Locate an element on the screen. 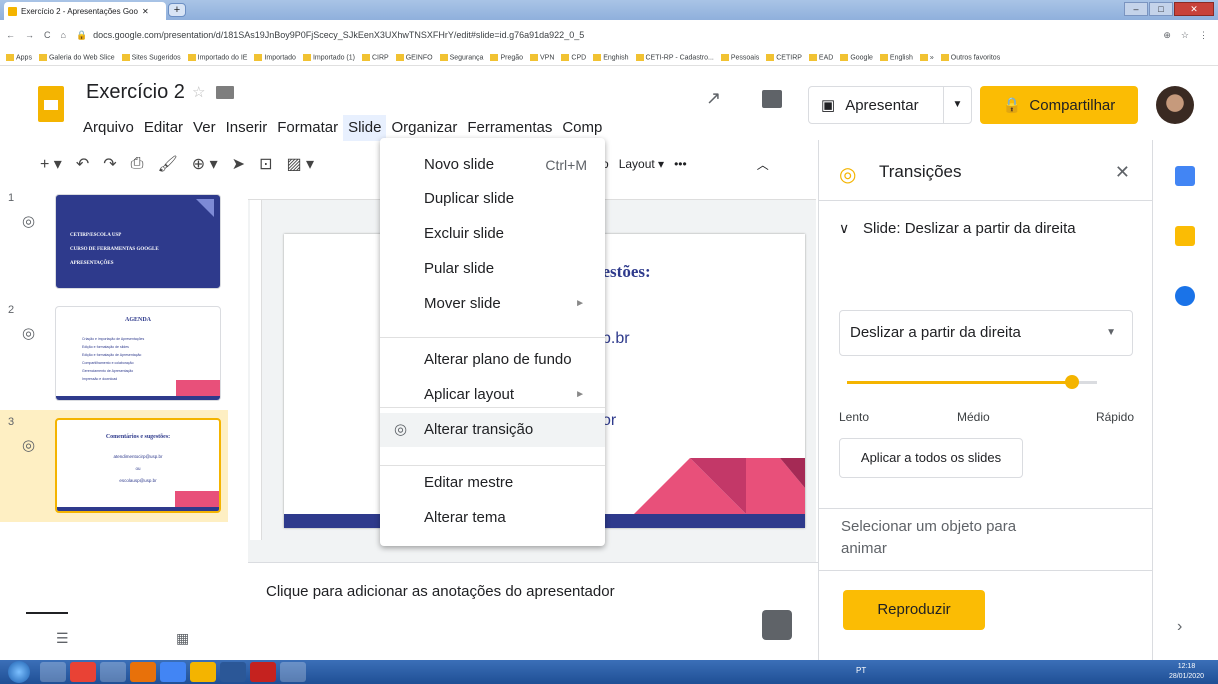  bookmark-item: Segurança is located at coordinates (461, 57).